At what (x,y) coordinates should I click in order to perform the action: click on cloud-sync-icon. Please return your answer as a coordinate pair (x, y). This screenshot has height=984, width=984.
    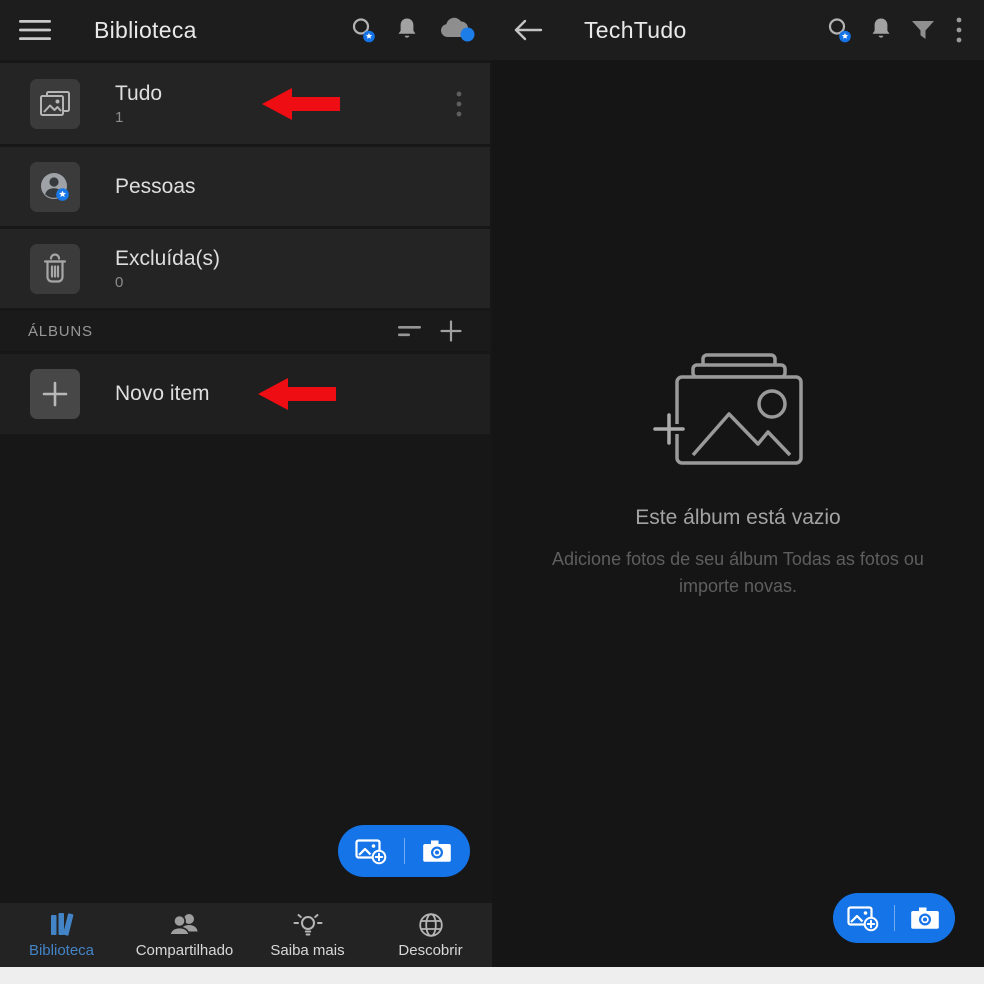
    Looking at the image, I should click on (456, 30).